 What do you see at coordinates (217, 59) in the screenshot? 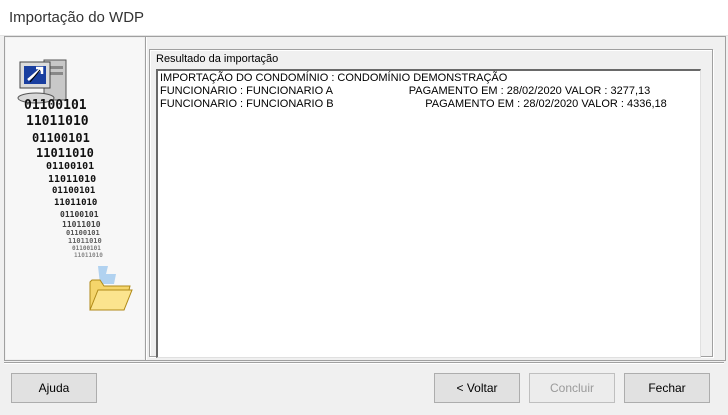
I see `import-result-label: Resultado da importação` at bounding box center [217, 59].